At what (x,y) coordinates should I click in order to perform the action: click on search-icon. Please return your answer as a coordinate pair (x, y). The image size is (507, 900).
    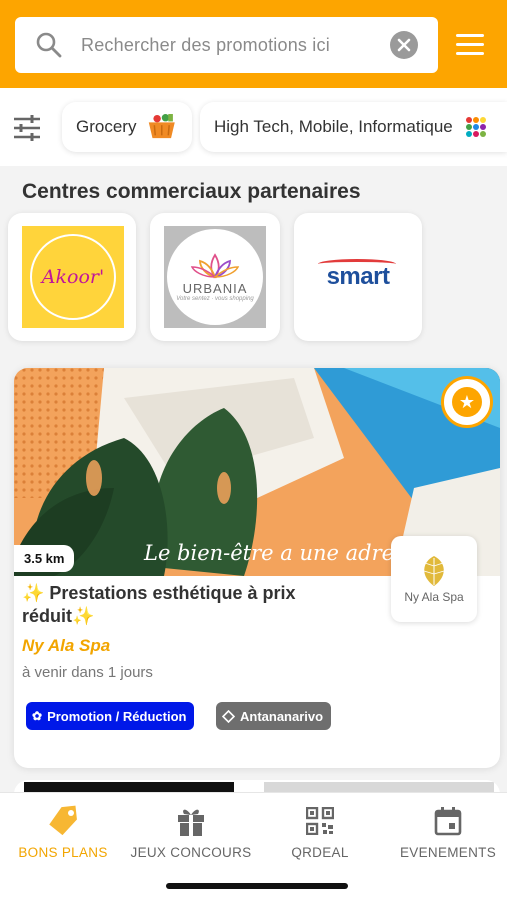
    Looking at the image, I should click on (49, 45).